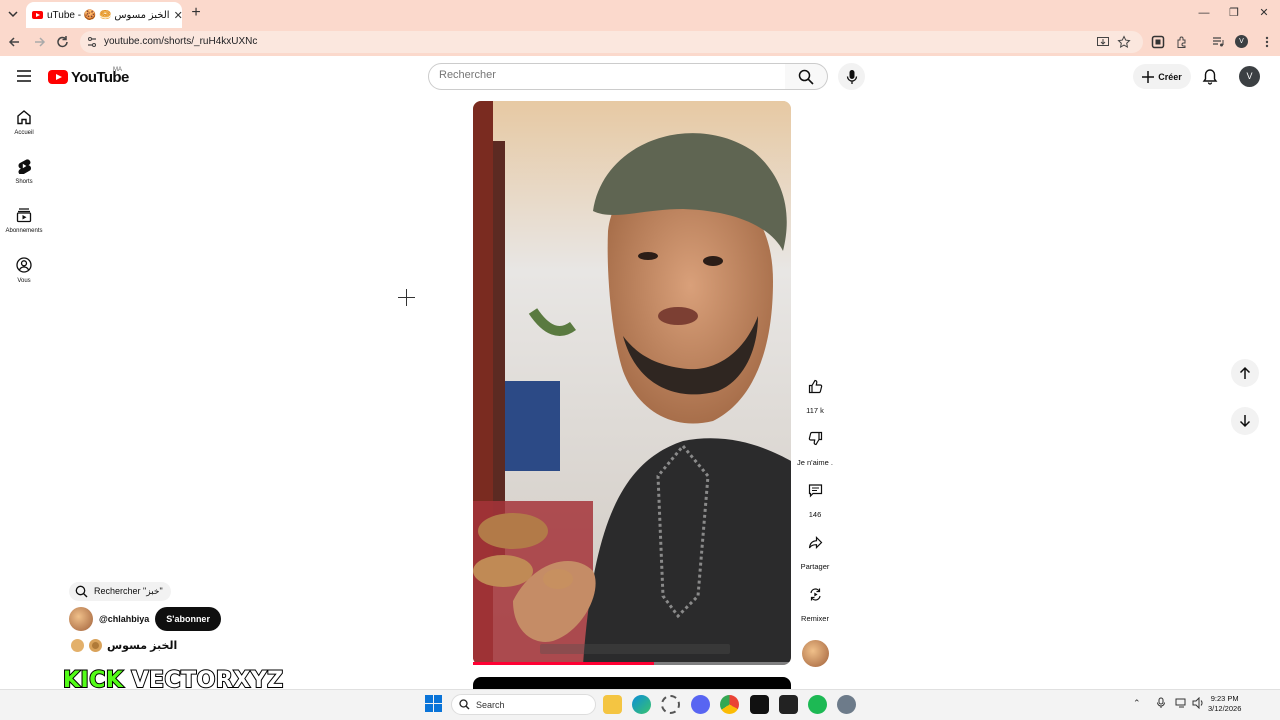 The image size is (1280, 720). What do you see at coordinates (1249, 76) in the screenshot?
I see `account-avatar: V` at bounding box center [1249, 76].